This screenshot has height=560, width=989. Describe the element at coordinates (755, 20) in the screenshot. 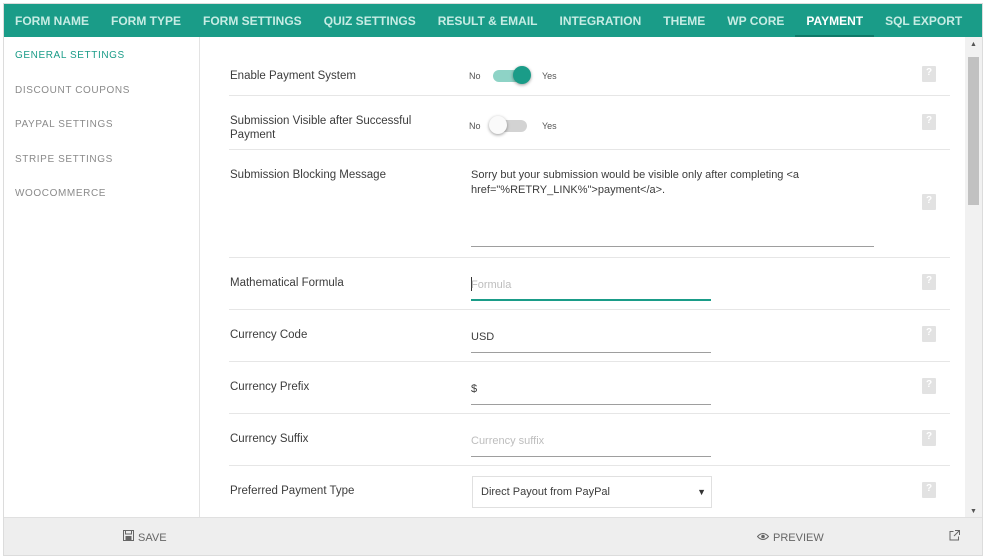

I see `tab-wp-core: WP CORE` at that location.